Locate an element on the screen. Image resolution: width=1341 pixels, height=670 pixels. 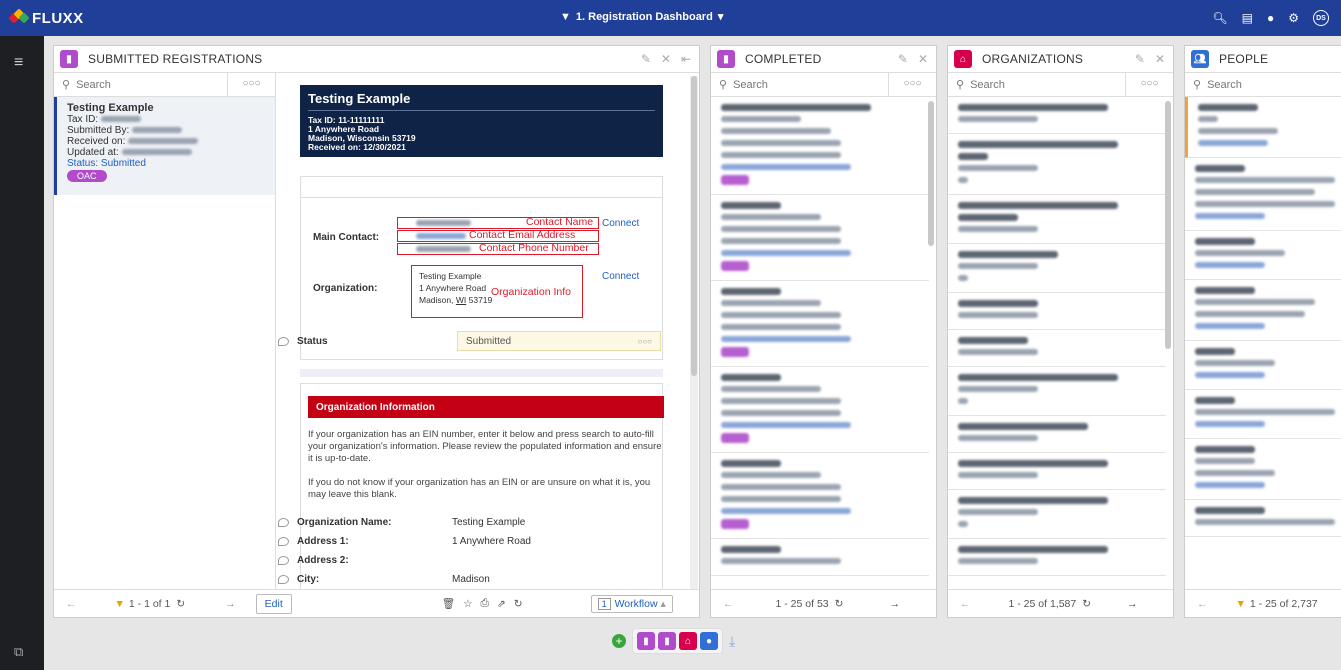
hamburger-menu-icon: ≡ is located at coordinates (18, 63).